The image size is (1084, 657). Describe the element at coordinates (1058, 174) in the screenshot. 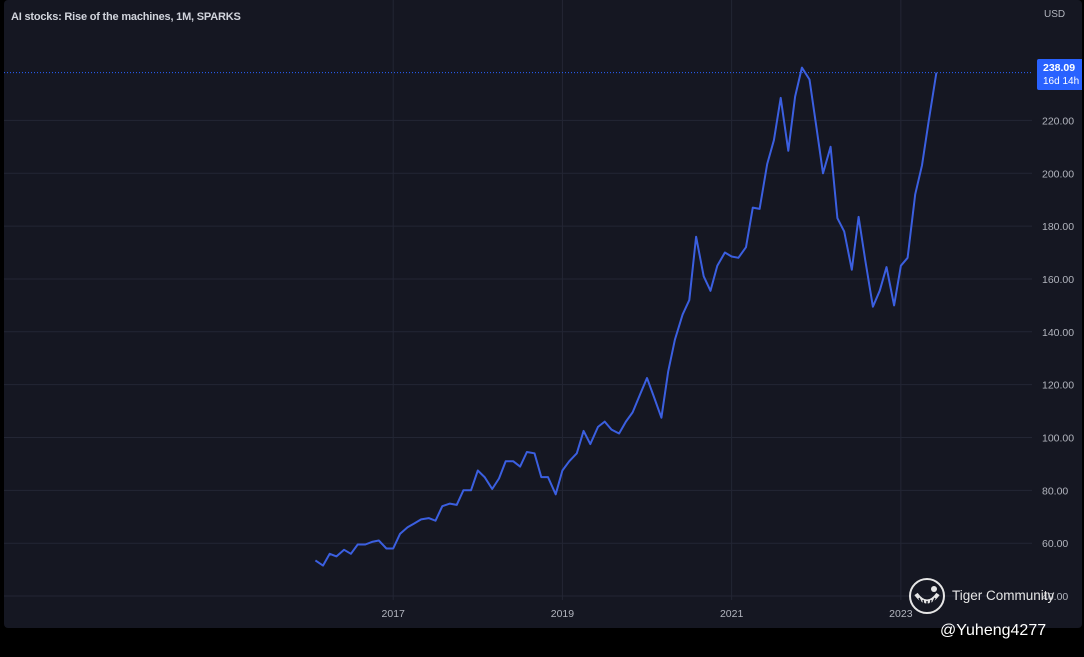

I see `y-tick-label: 200.00` at that location.